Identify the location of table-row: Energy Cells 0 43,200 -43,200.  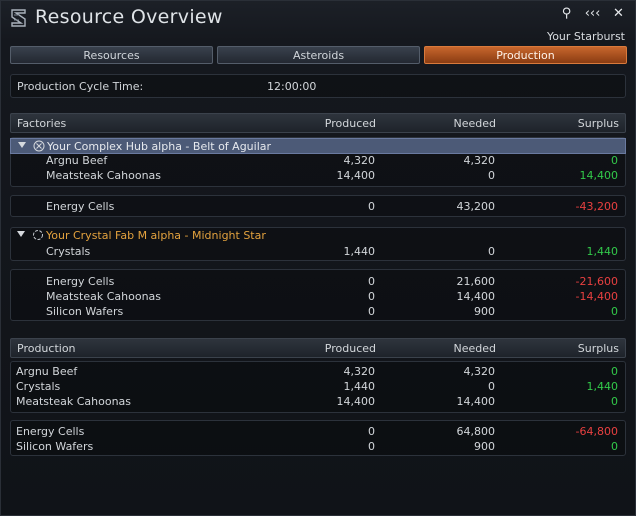
(318, 207).